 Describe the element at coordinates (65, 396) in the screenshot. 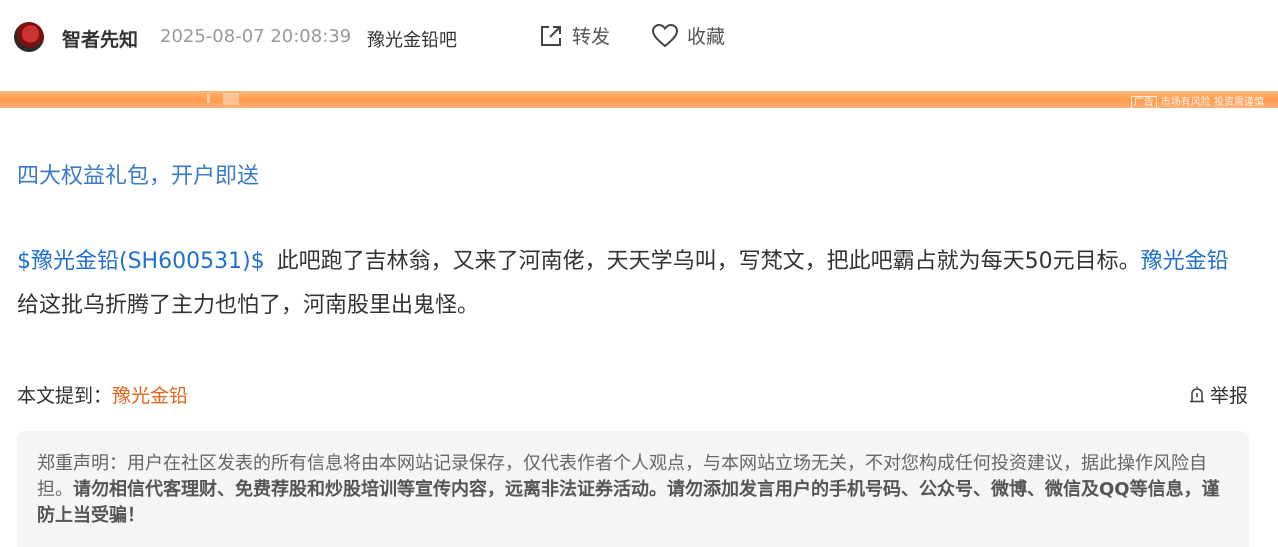

I see `mention-label: 本文提到：` at that location.